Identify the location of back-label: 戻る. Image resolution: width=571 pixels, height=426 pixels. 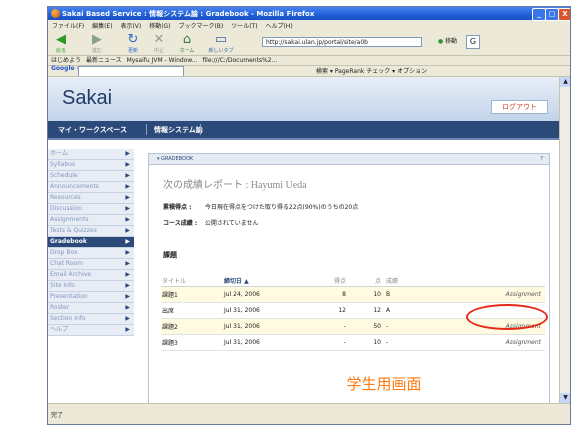
(60, 51).